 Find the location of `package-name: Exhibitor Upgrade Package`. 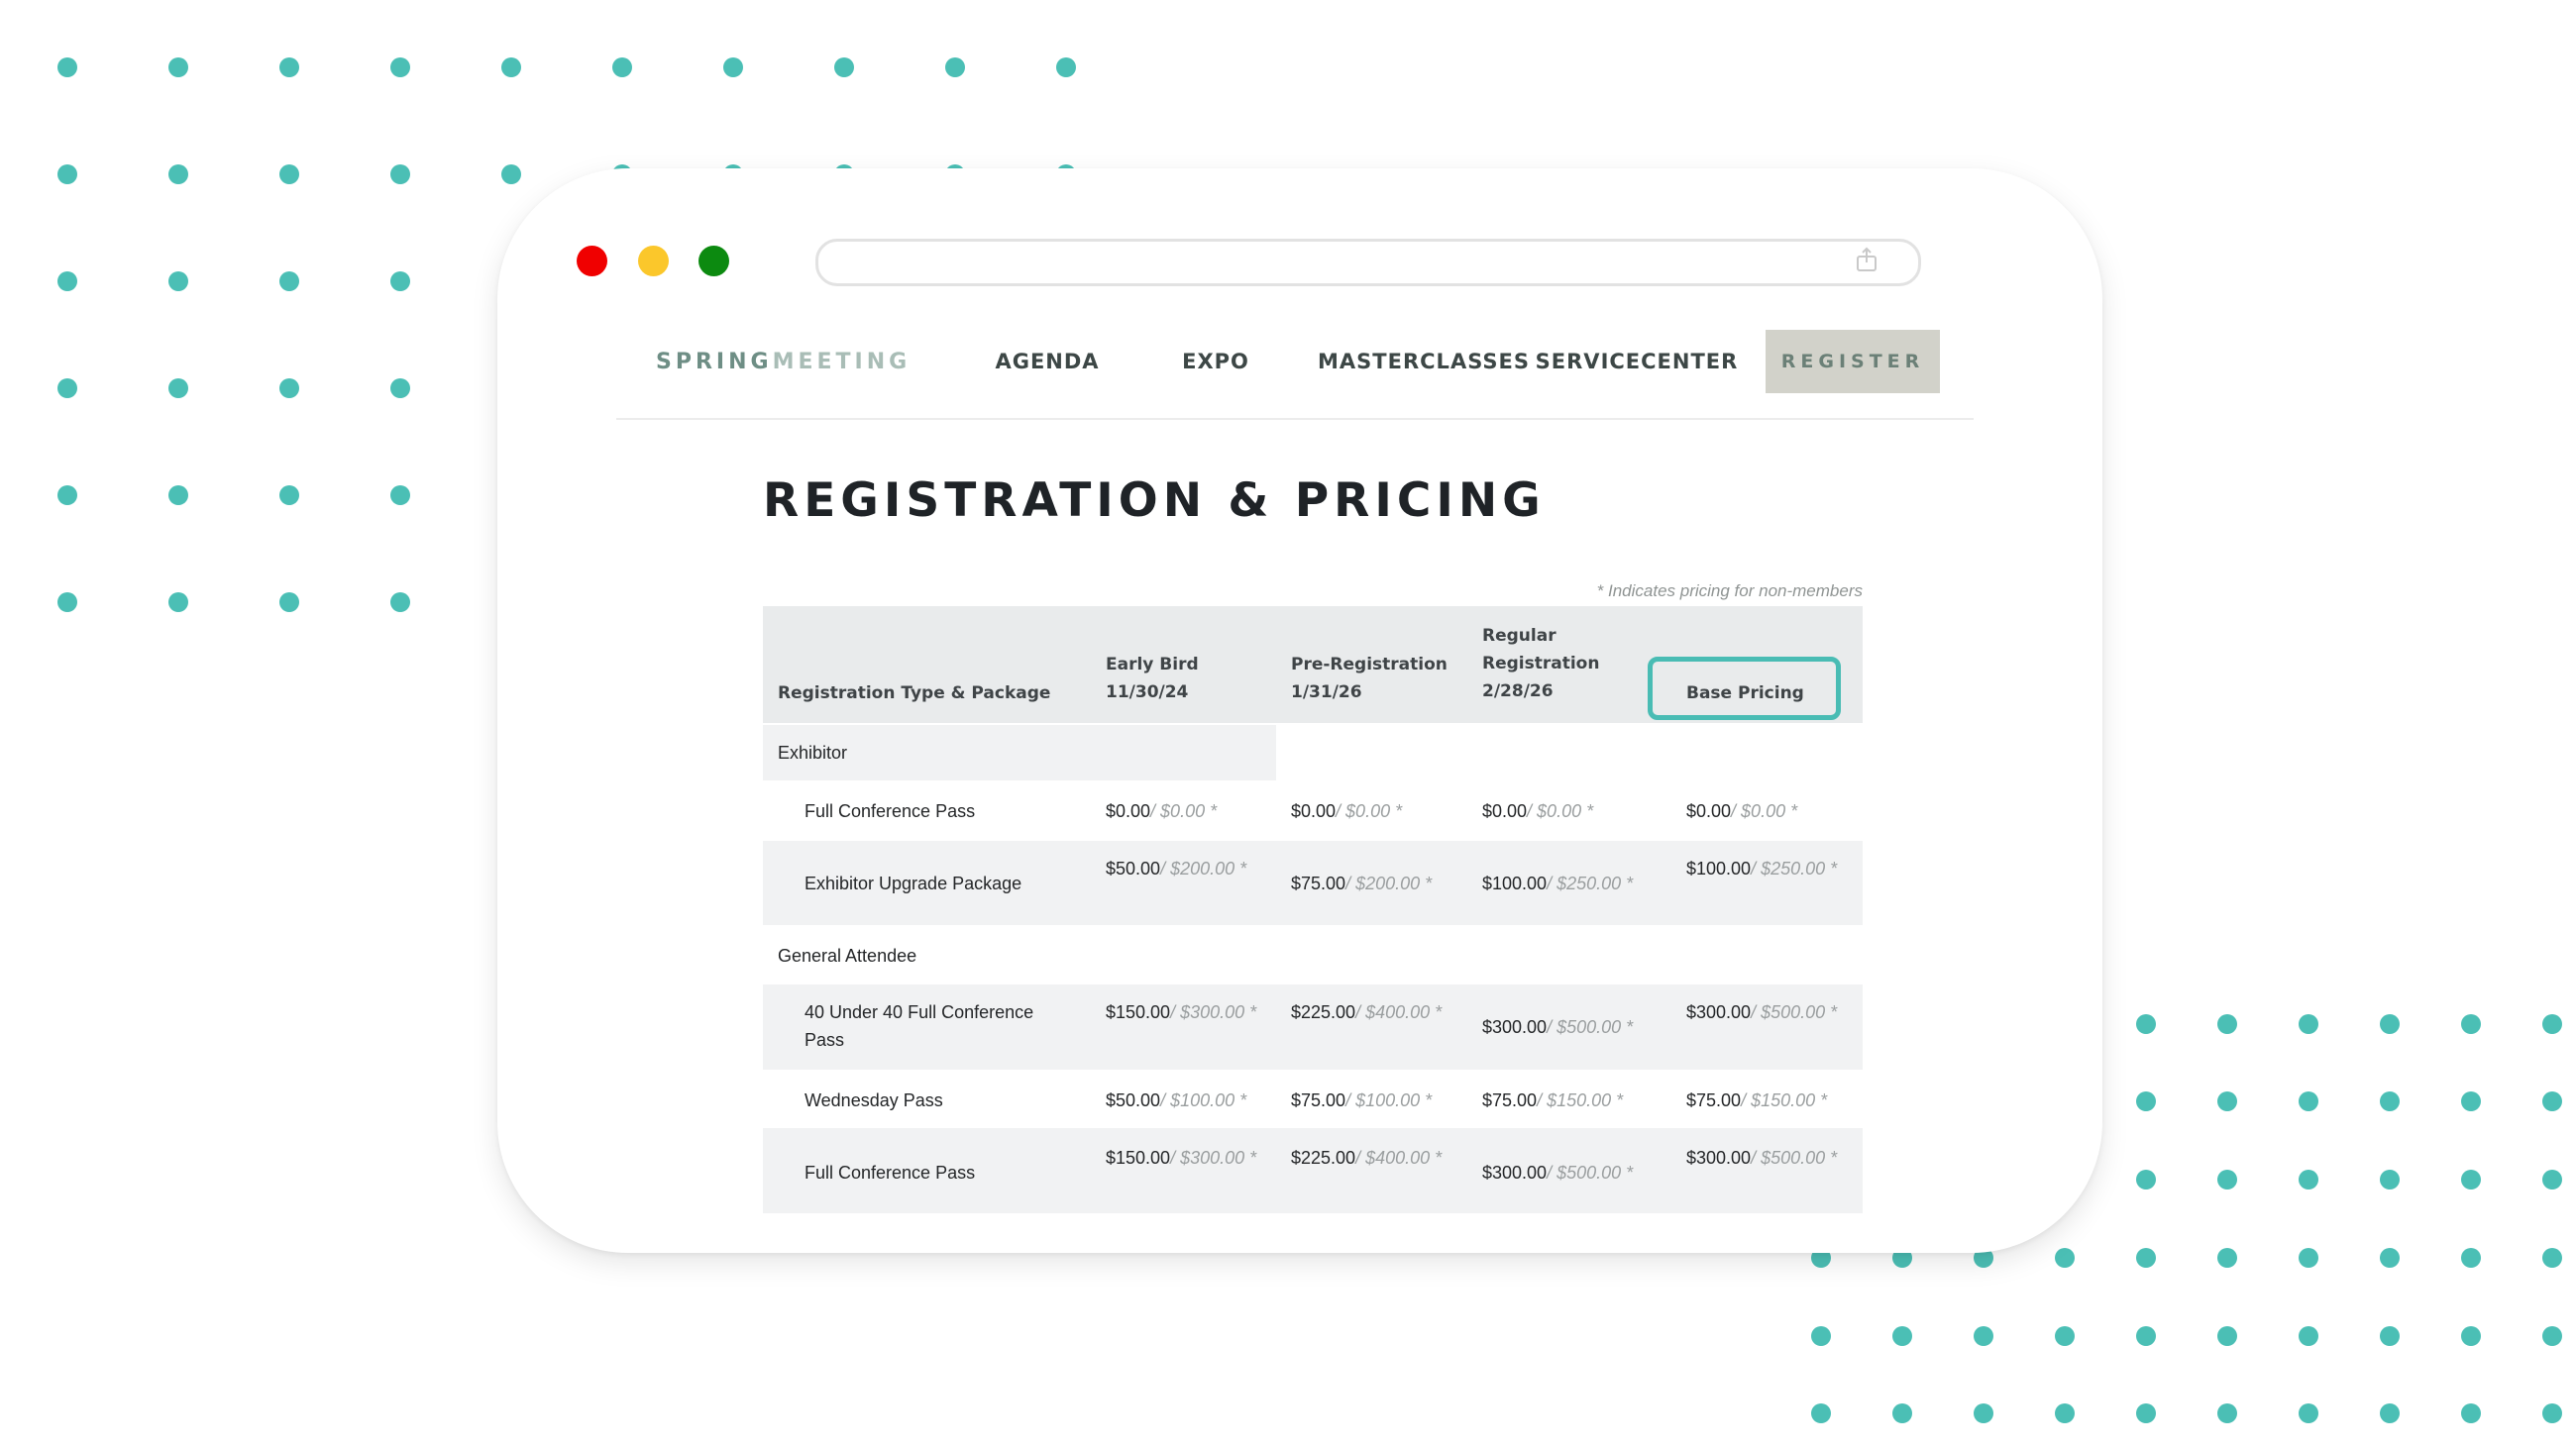

package-name: Exhibitor Upgrade Package is located at coordinates (914, 883).